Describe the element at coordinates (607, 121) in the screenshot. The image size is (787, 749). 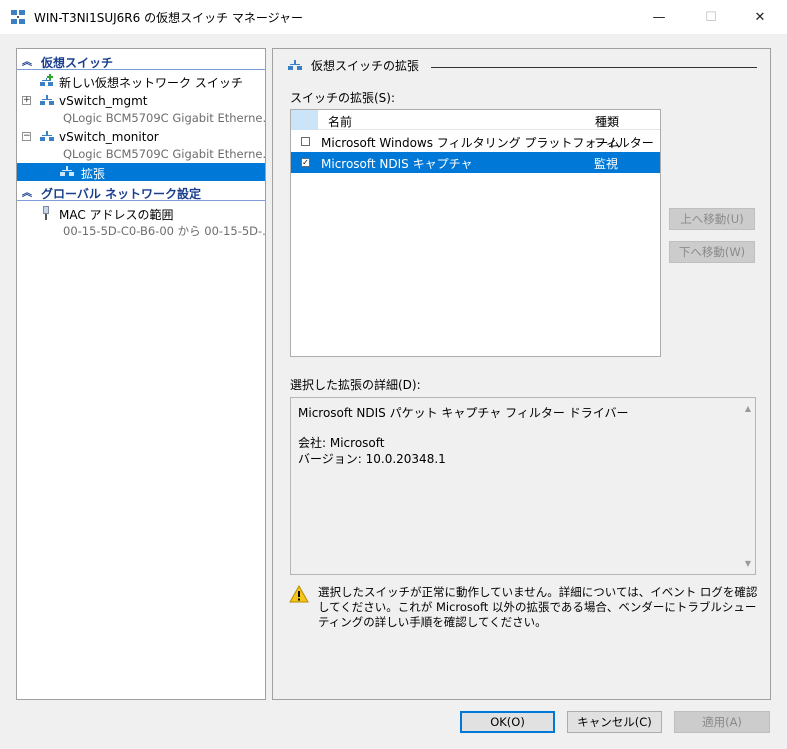
I see `column-header-type: 種類` at that location.